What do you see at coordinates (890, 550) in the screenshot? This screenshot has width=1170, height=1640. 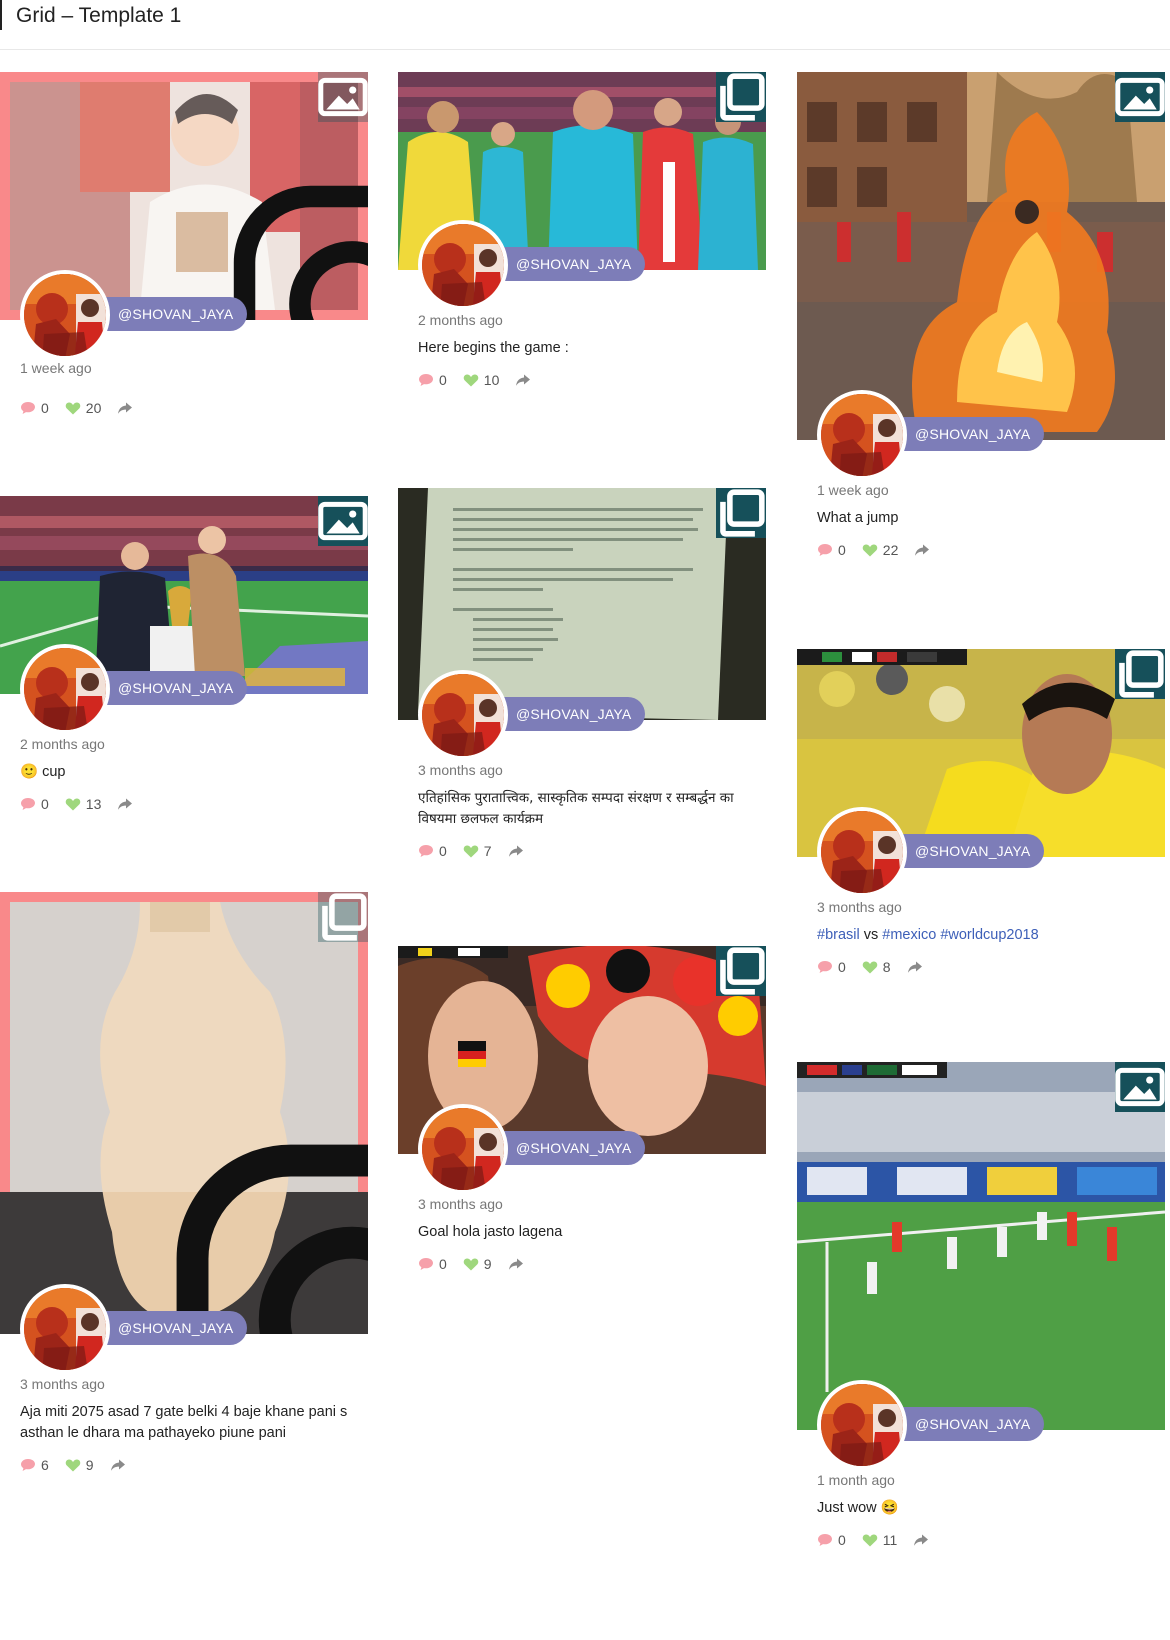 I see `like-count-value: 22` at bounding box center [890, 550].